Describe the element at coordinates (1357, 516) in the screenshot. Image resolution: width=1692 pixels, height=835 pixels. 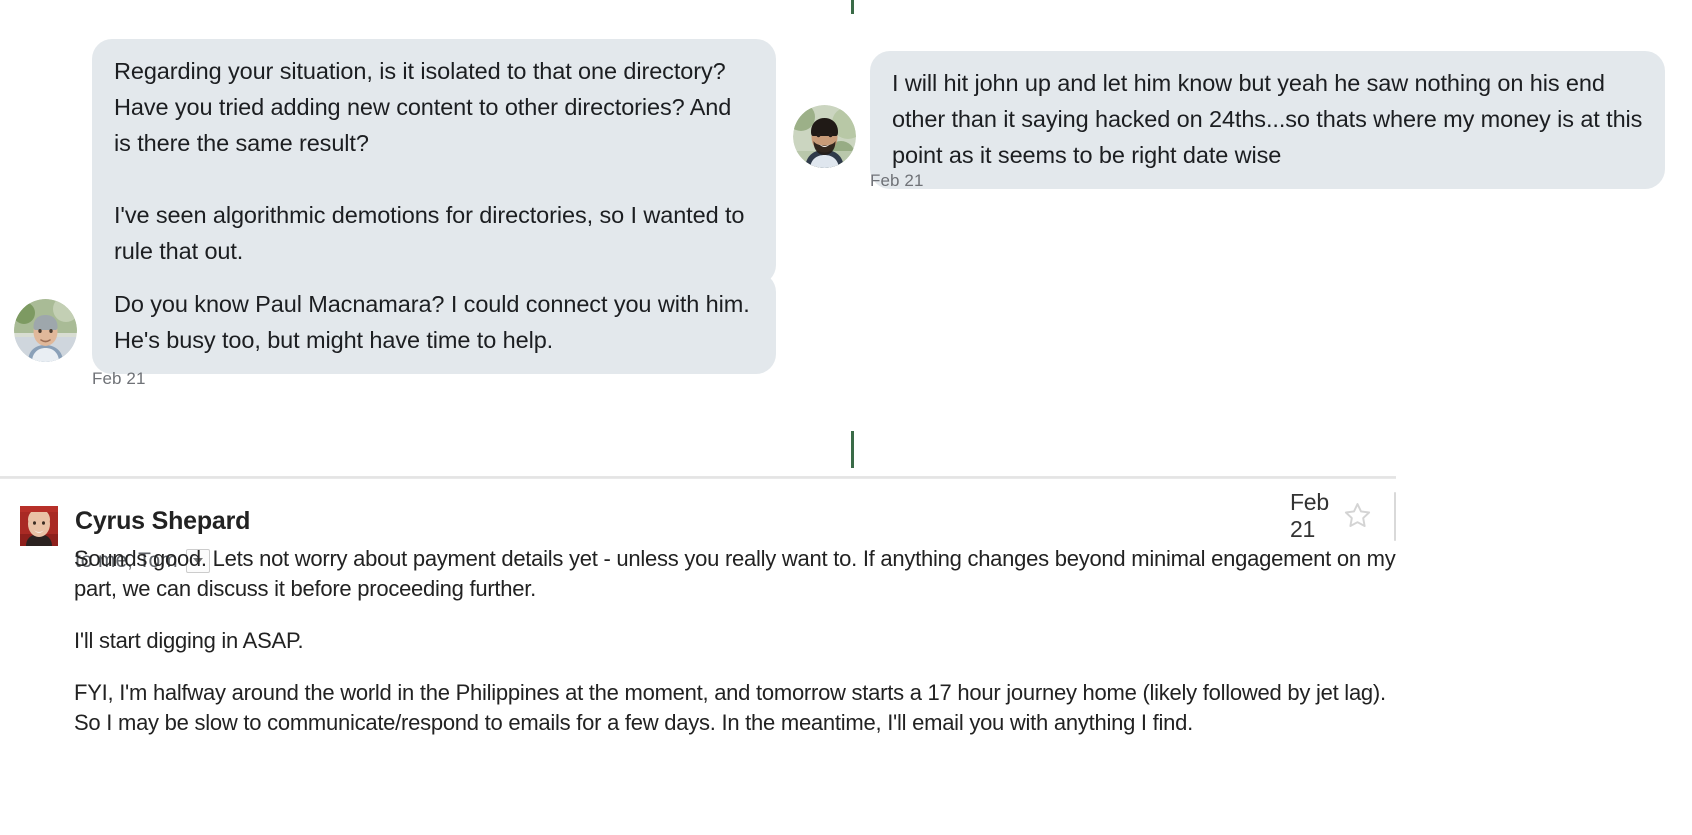
I see `star-outline-icon` at that location.